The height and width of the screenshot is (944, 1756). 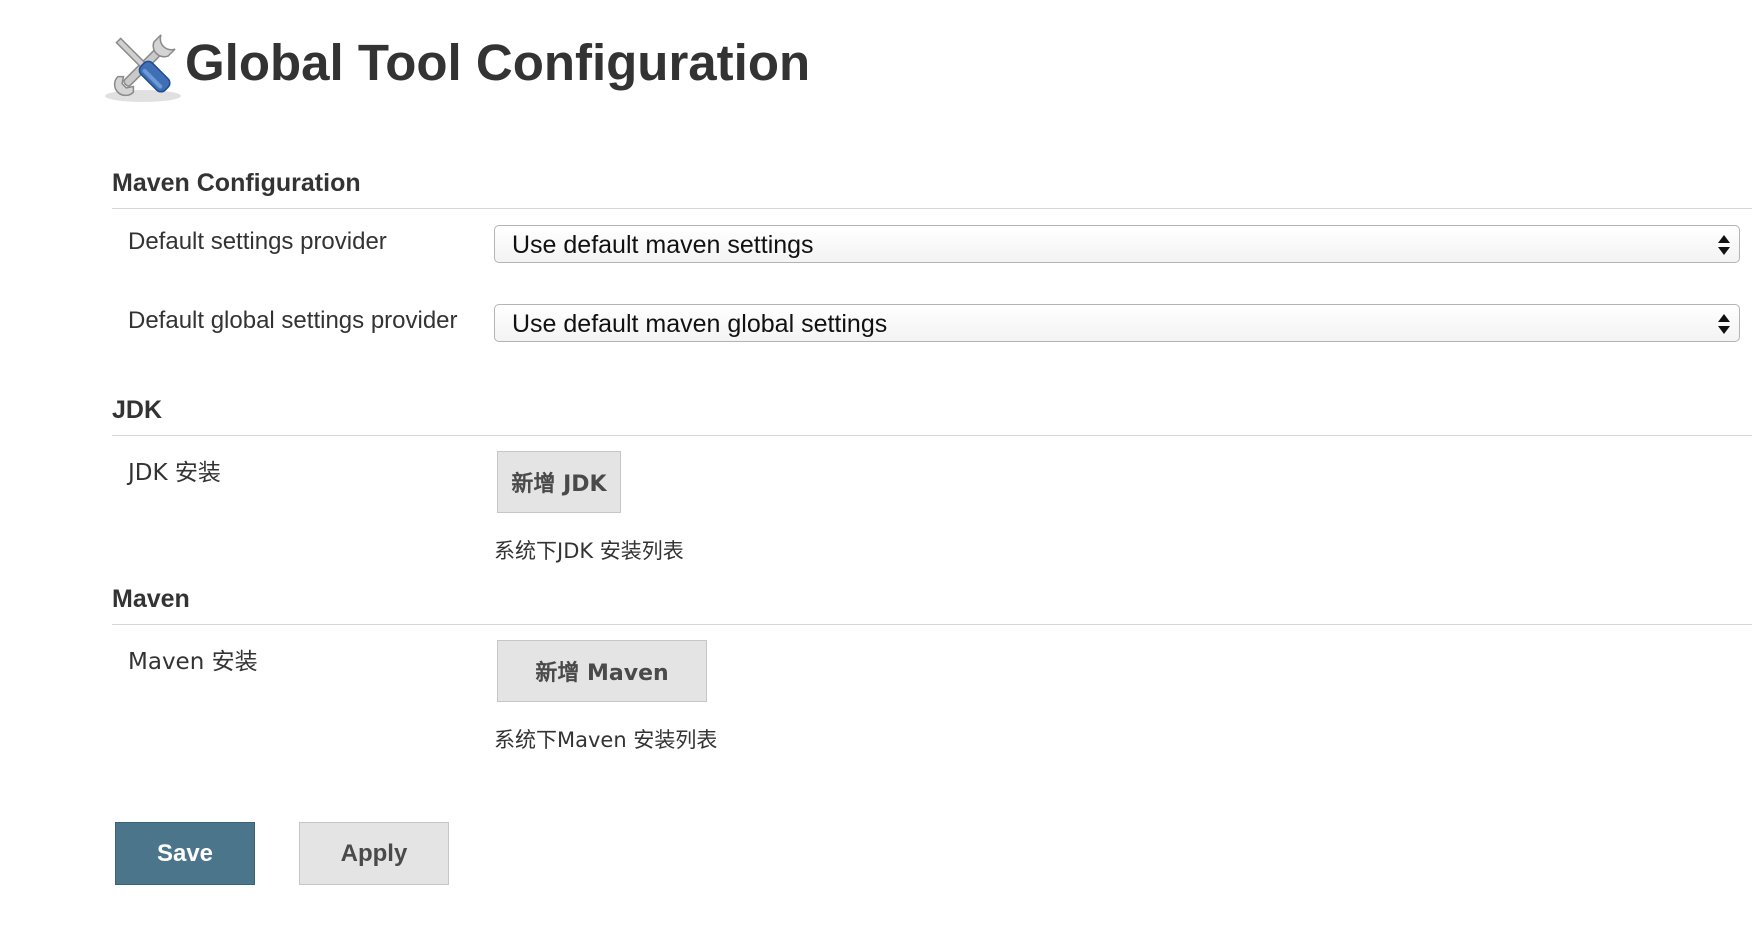 I want to click on maven-installations-label: Maven 安装, so click(x=193, y=662).